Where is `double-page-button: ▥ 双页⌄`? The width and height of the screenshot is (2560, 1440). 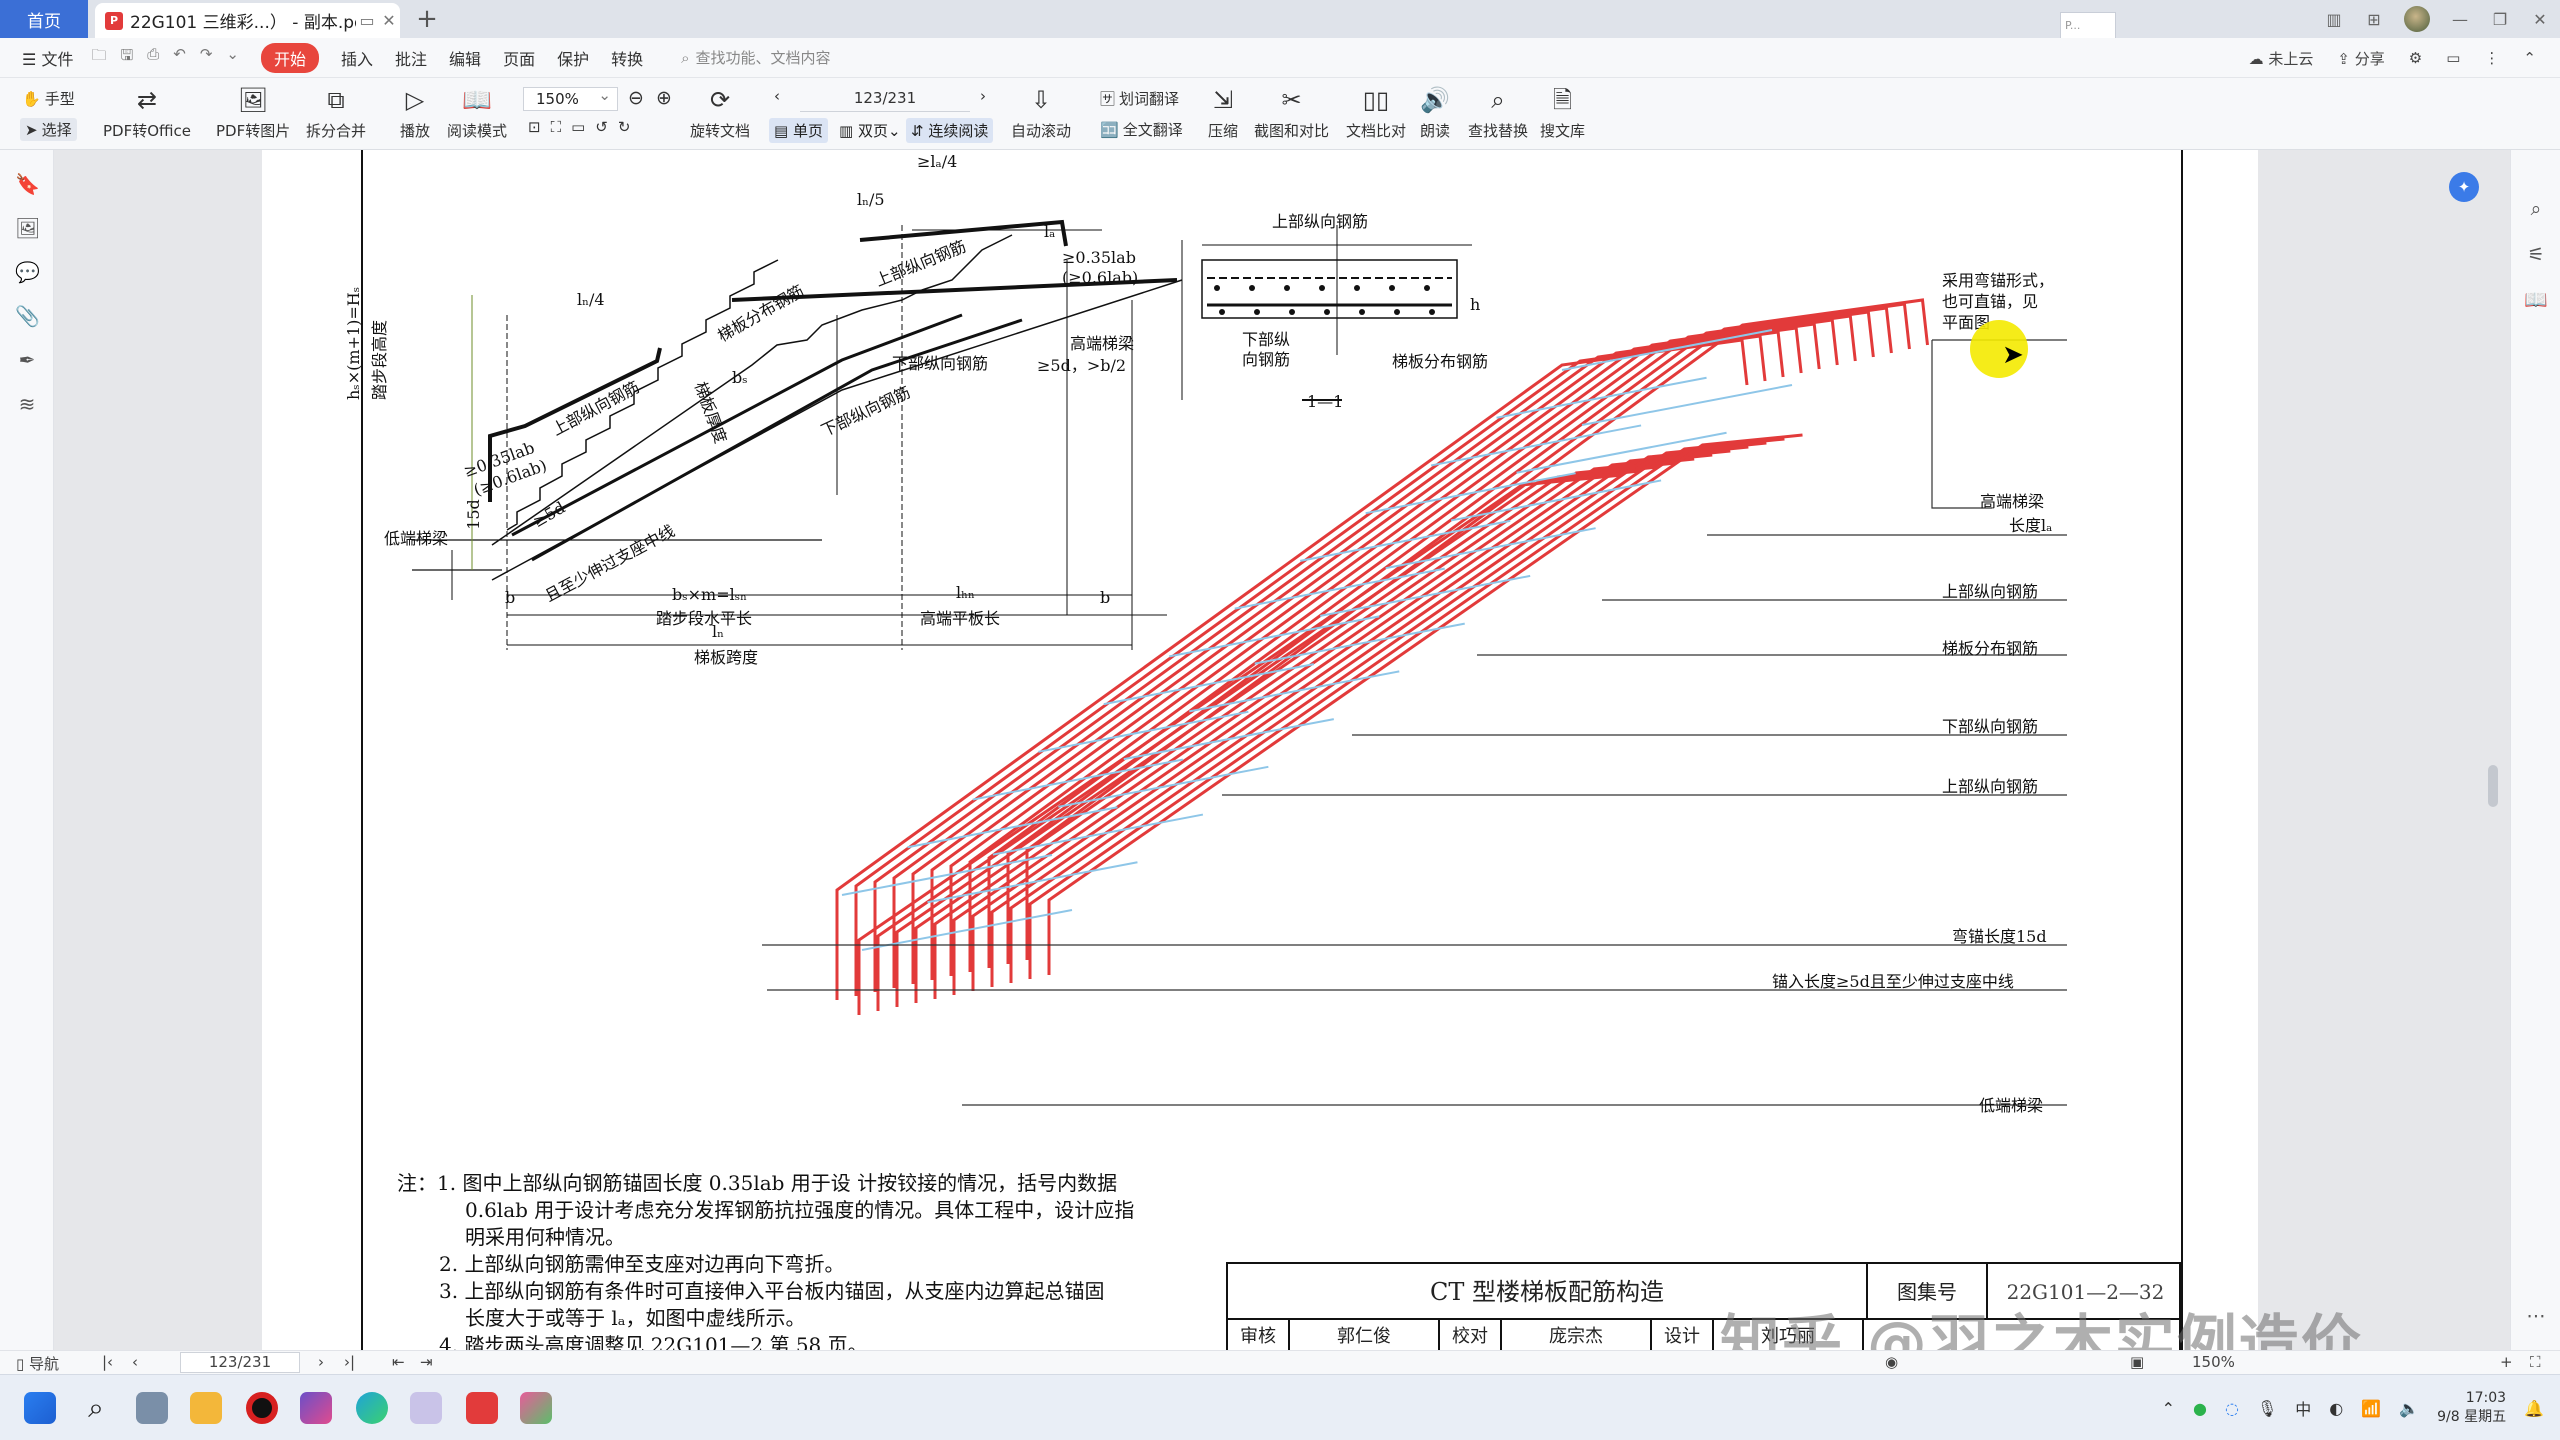
double-page-button: ▥ 双页⌄ is located at coordinates (870, 130).